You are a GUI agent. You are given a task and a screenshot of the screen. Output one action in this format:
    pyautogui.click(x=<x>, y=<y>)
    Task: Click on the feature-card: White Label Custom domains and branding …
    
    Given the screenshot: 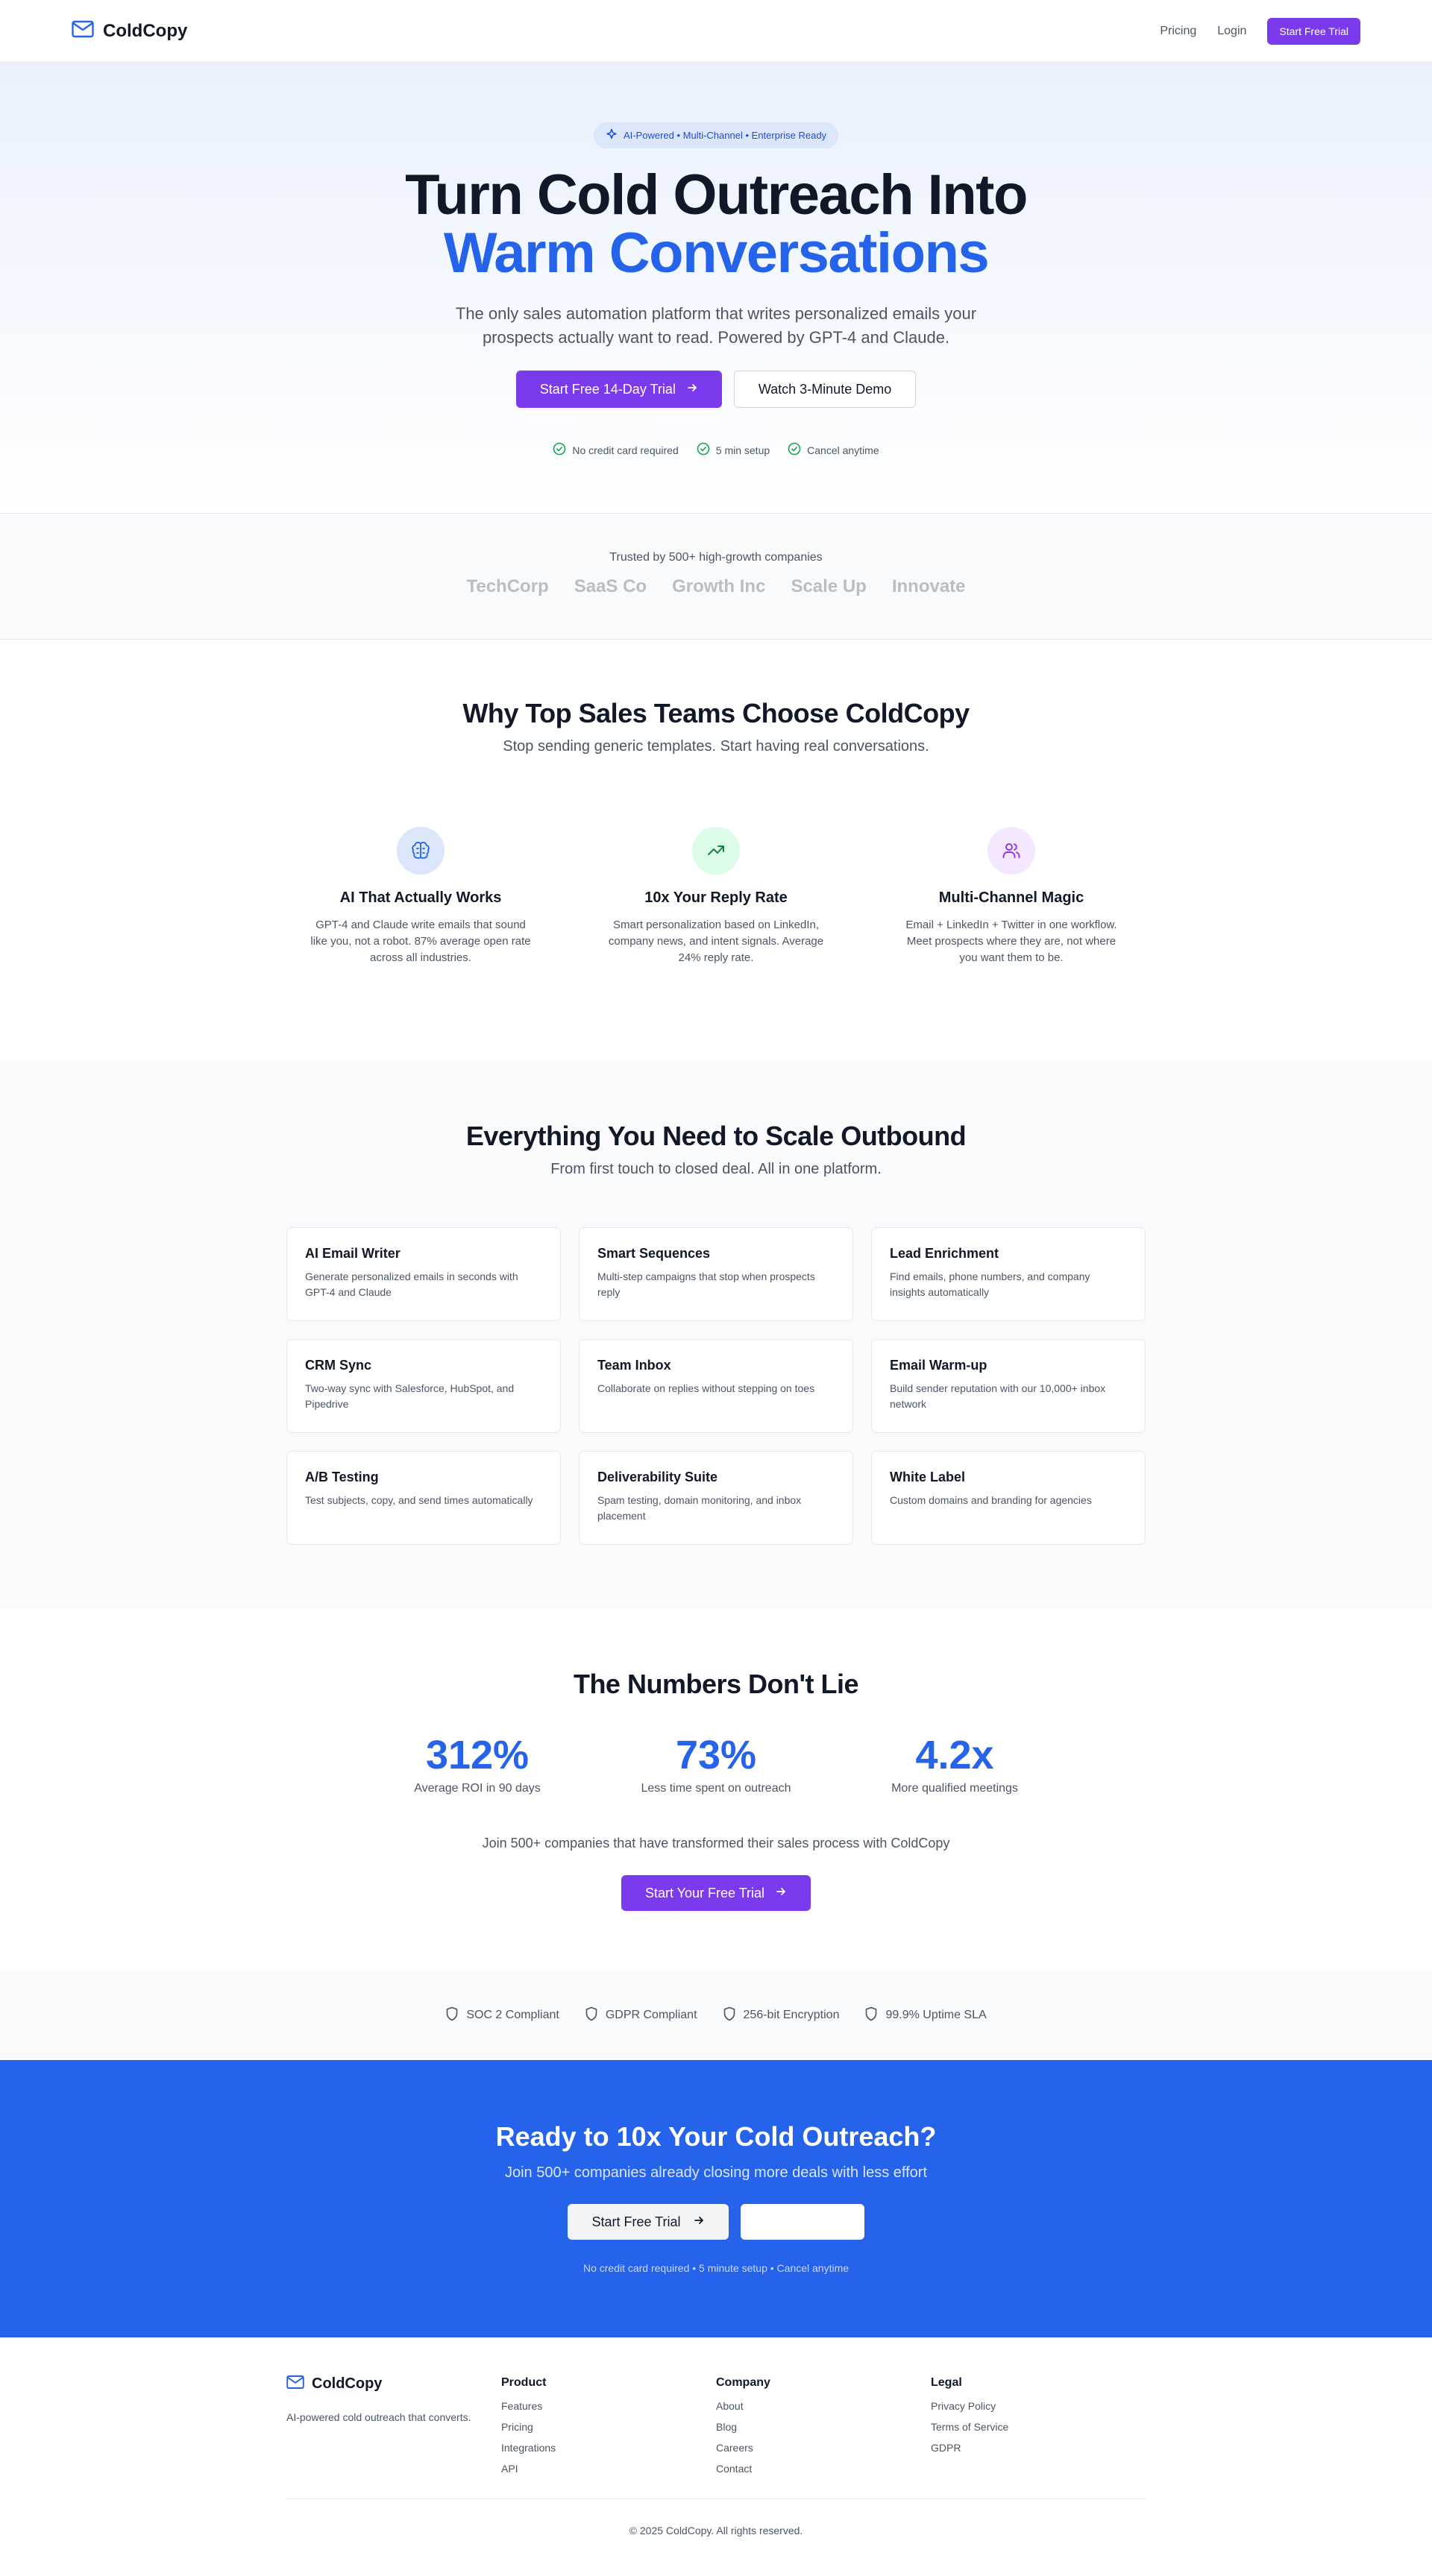 What is the action you would take?
    pyautogui.click(x=1008, y=1498)
    